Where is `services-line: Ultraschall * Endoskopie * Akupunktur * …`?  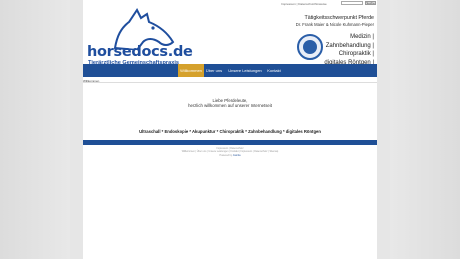
services-line: Ultraschall * Endoskopie * Akupunktur * … is located at coordinates (230, 131).